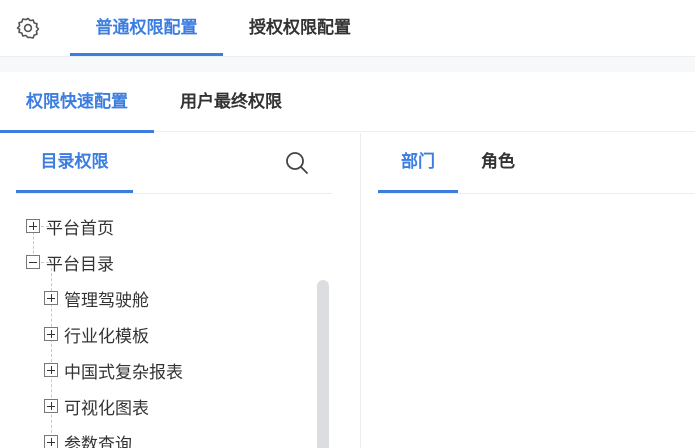 This screenshot has width=695, height=448. I want to click on tree-node-label: 管理驾驶舱, so click(106, 300).